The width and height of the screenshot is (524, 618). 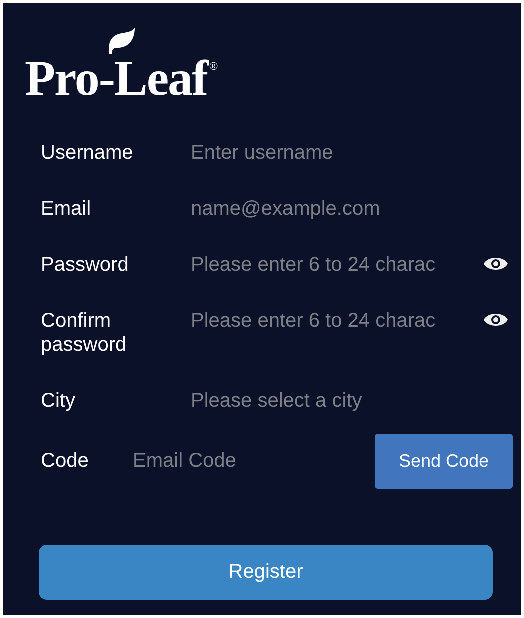 I want to click on logo-text: Pro-Leaf, so click(x=116, y=78).